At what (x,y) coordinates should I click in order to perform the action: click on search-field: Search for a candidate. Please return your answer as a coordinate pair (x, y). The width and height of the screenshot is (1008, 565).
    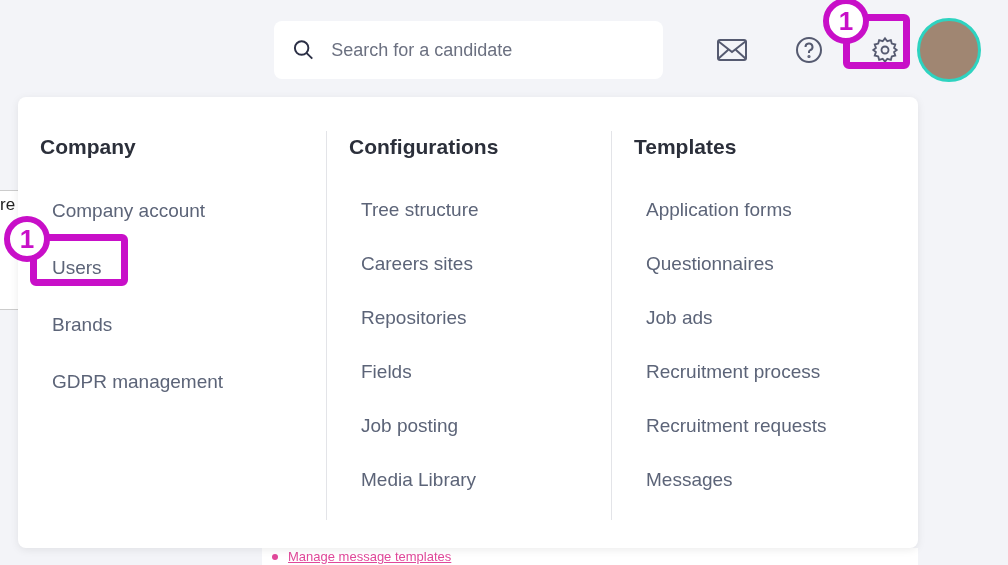
    Looking at the image, I should click on (468, 50).